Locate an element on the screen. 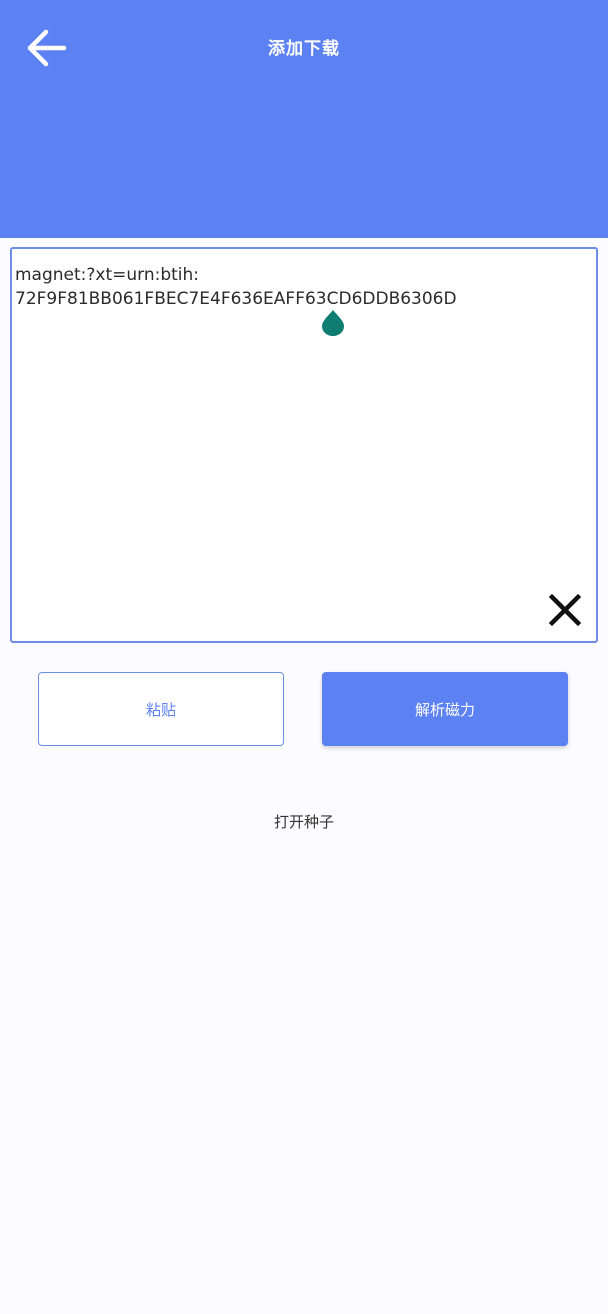 The image size is (608, 1314). text-cursor-handle-icon is located at coordinates (333, 323).